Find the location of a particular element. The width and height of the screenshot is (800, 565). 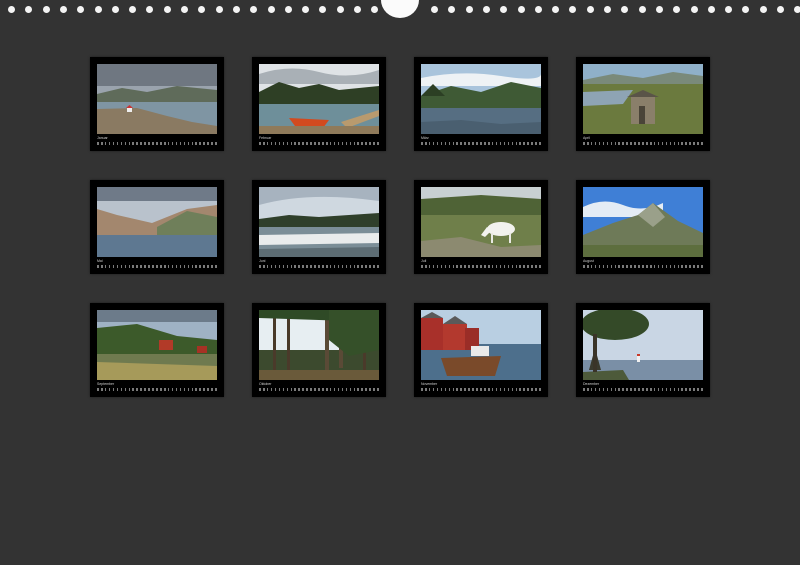

month-tile-juni: Juni is located at coordinates (319, 227).